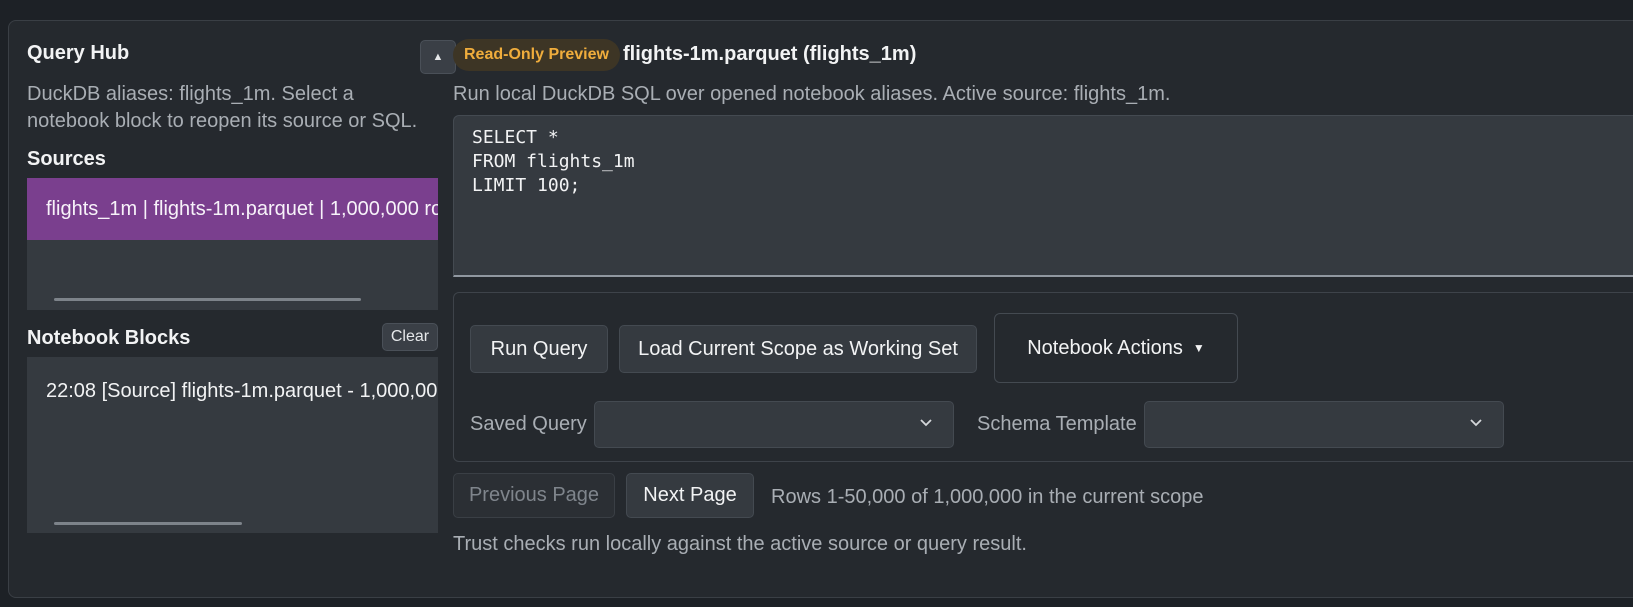 The height and width of the screenshot is (607, 1633). I want to click on collapse-button: ▲, so click(438, 57).